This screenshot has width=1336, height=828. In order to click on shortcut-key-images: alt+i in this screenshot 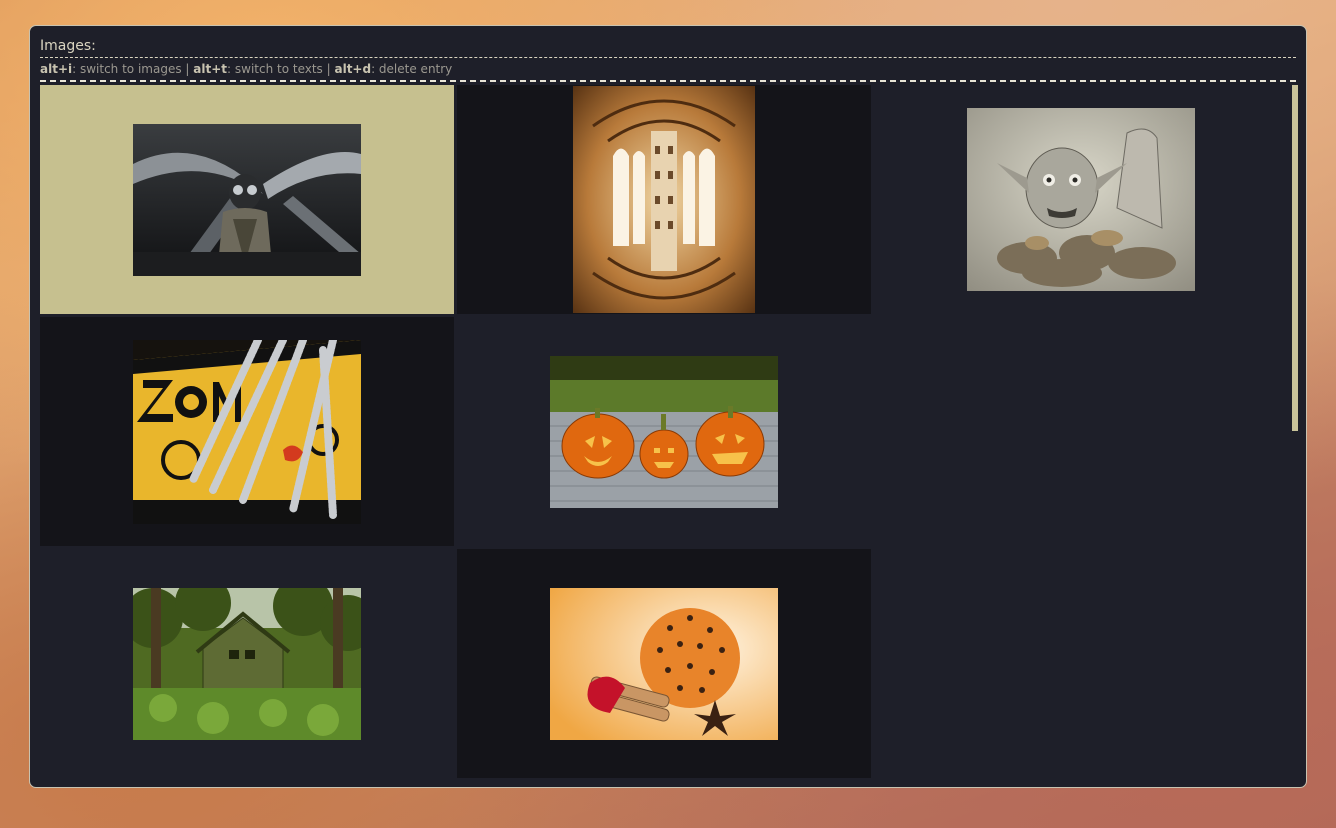, I will do `click(56, 69)`.